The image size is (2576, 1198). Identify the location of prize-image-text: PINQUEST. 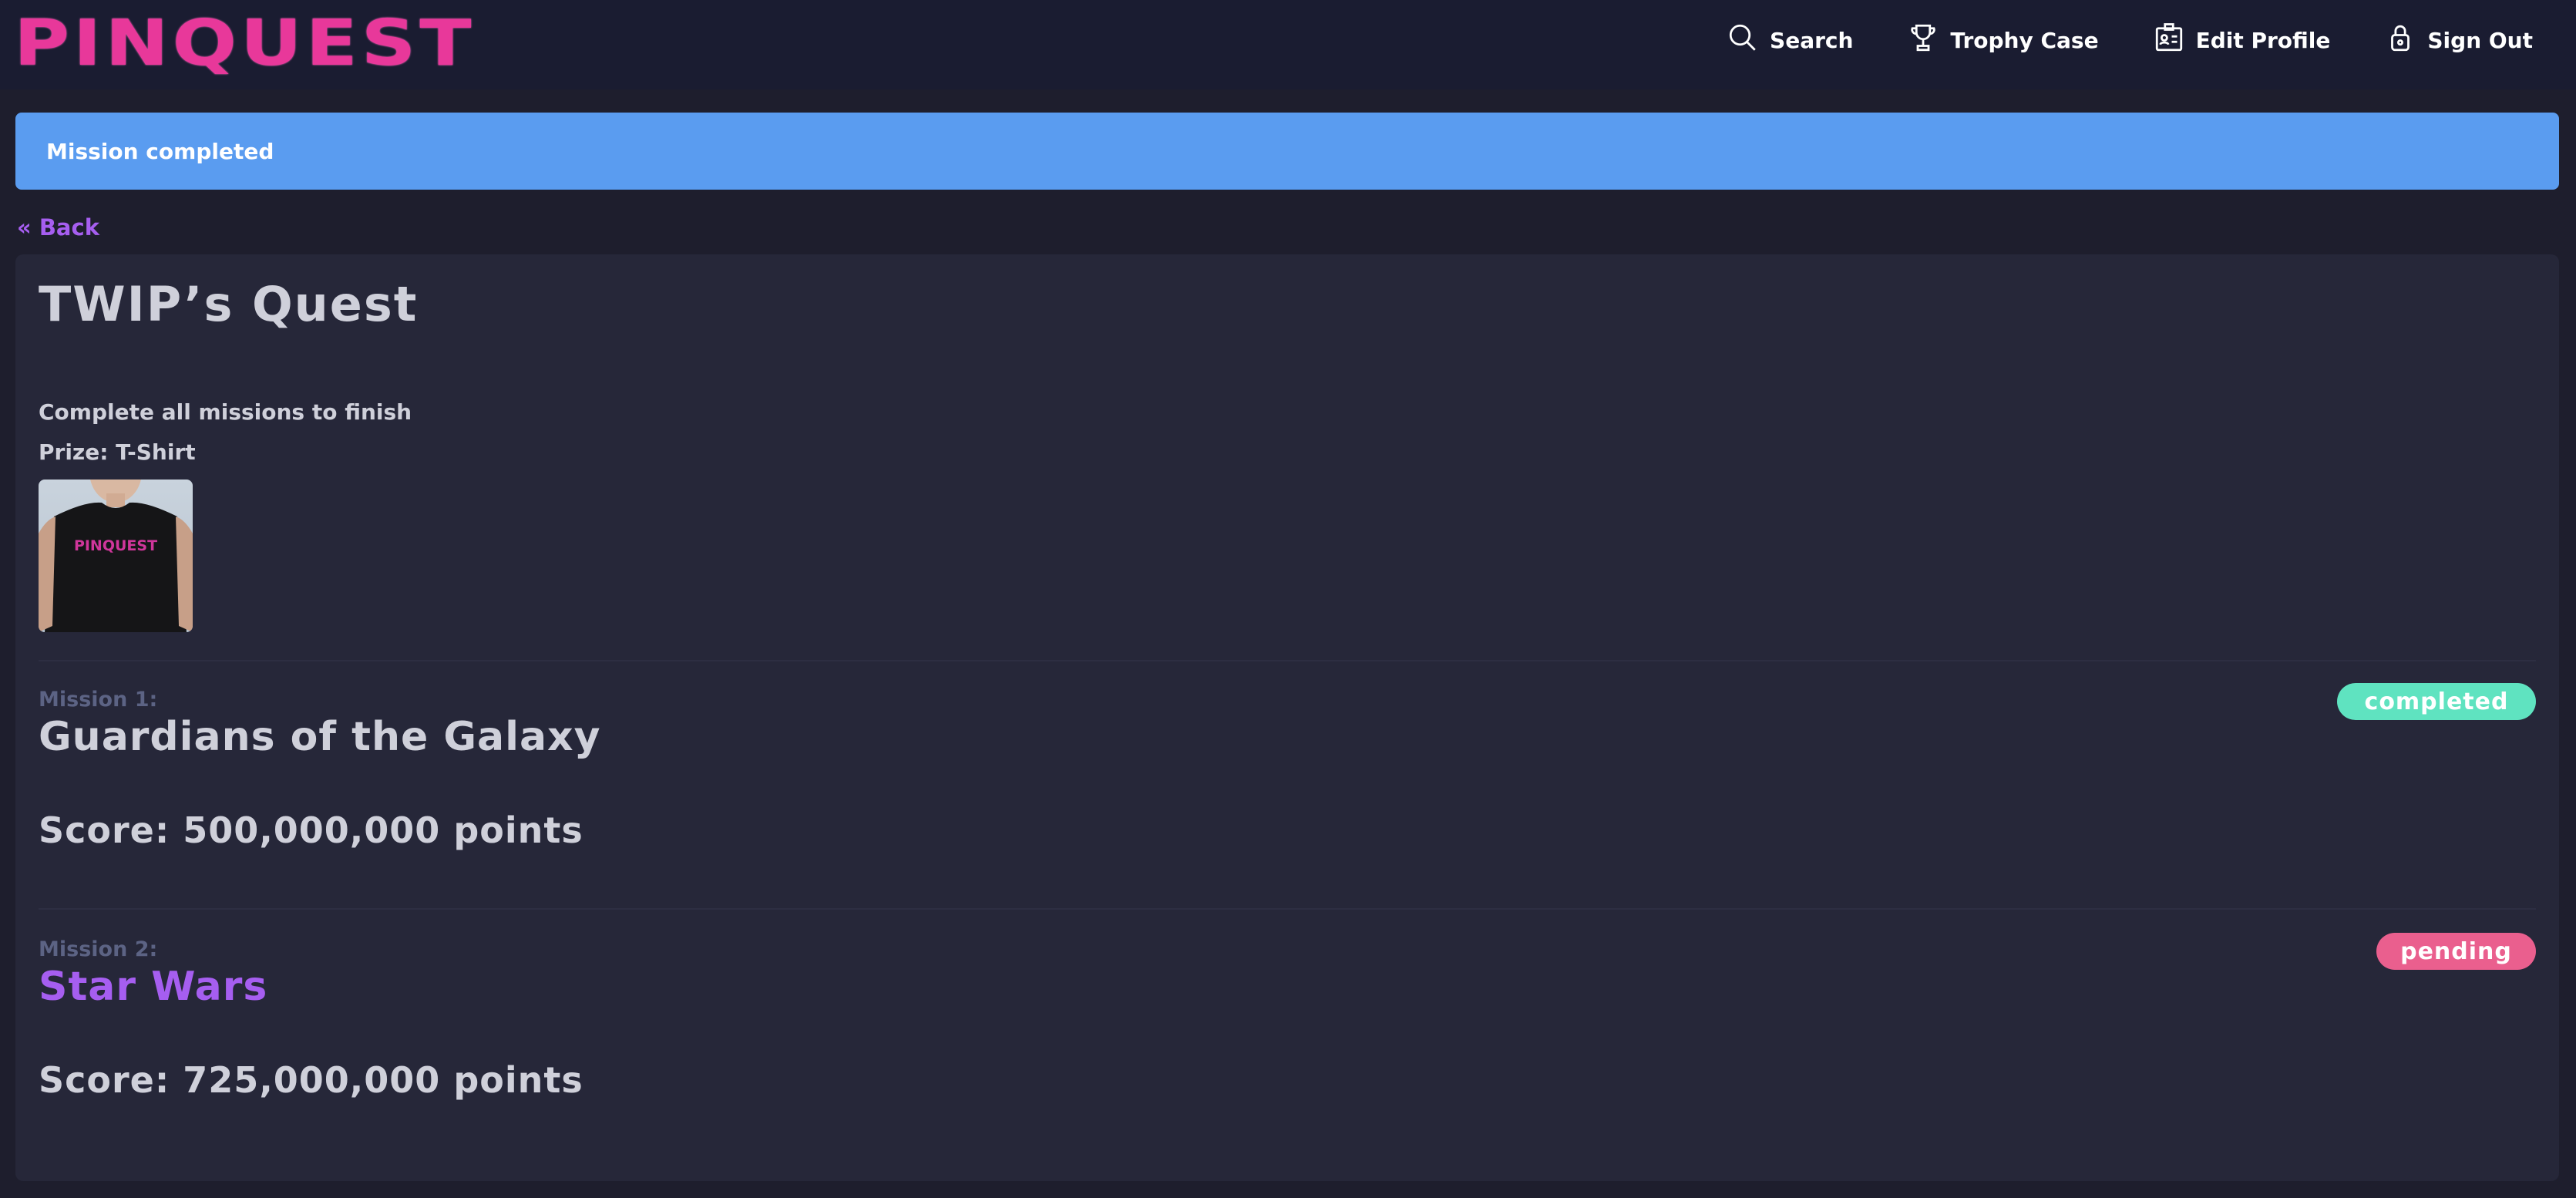
(115, 545).